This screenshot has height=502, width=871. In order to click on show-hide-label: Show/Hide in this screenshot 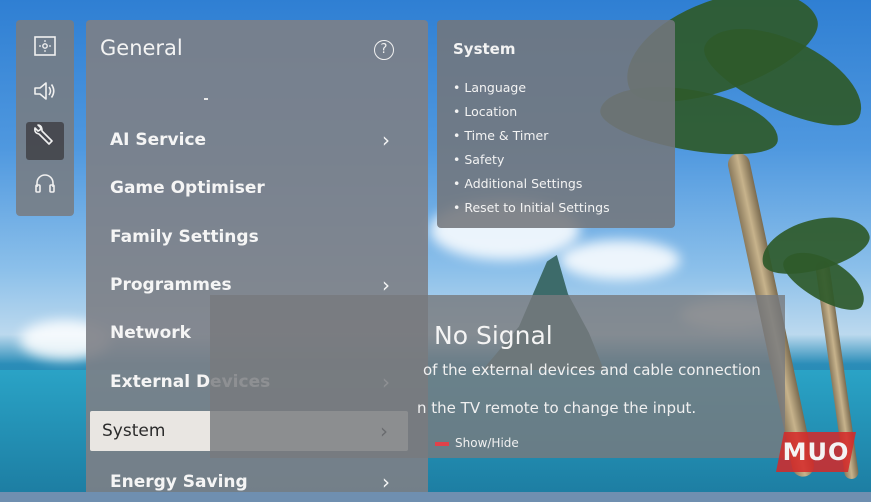, I will do `click(487, 443)`.